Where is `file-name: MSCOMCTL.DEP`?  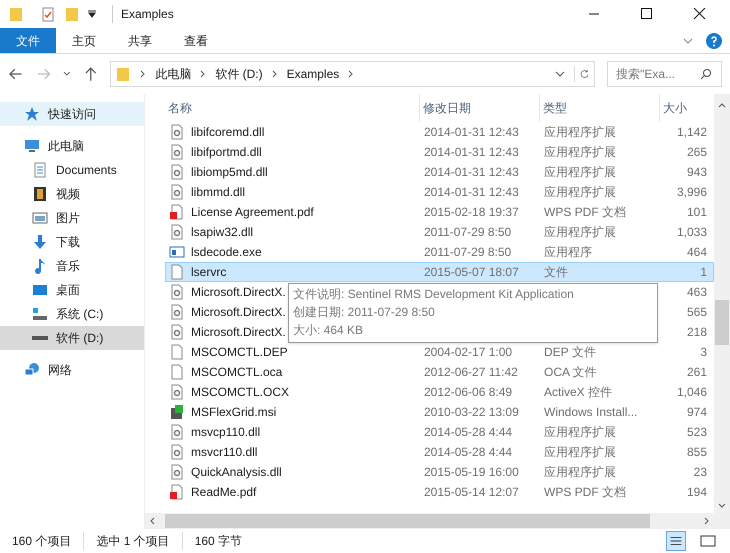 file-name: MSCOMCTL.DEP is located at coordinates (239, 352).